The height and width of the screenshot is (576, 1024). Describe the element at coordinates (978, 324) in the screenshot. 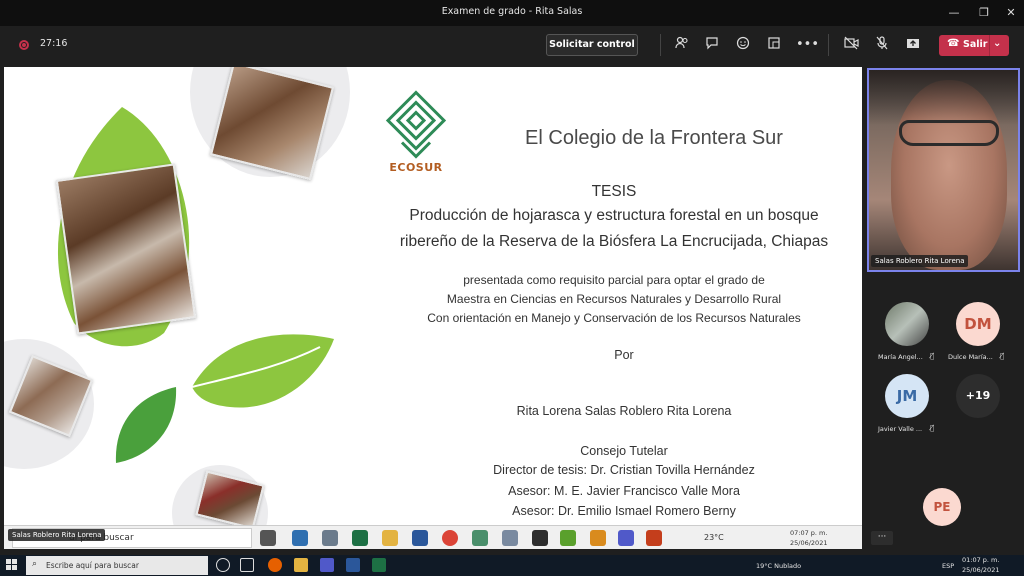

I see `participant-avatar: DM` at that location.